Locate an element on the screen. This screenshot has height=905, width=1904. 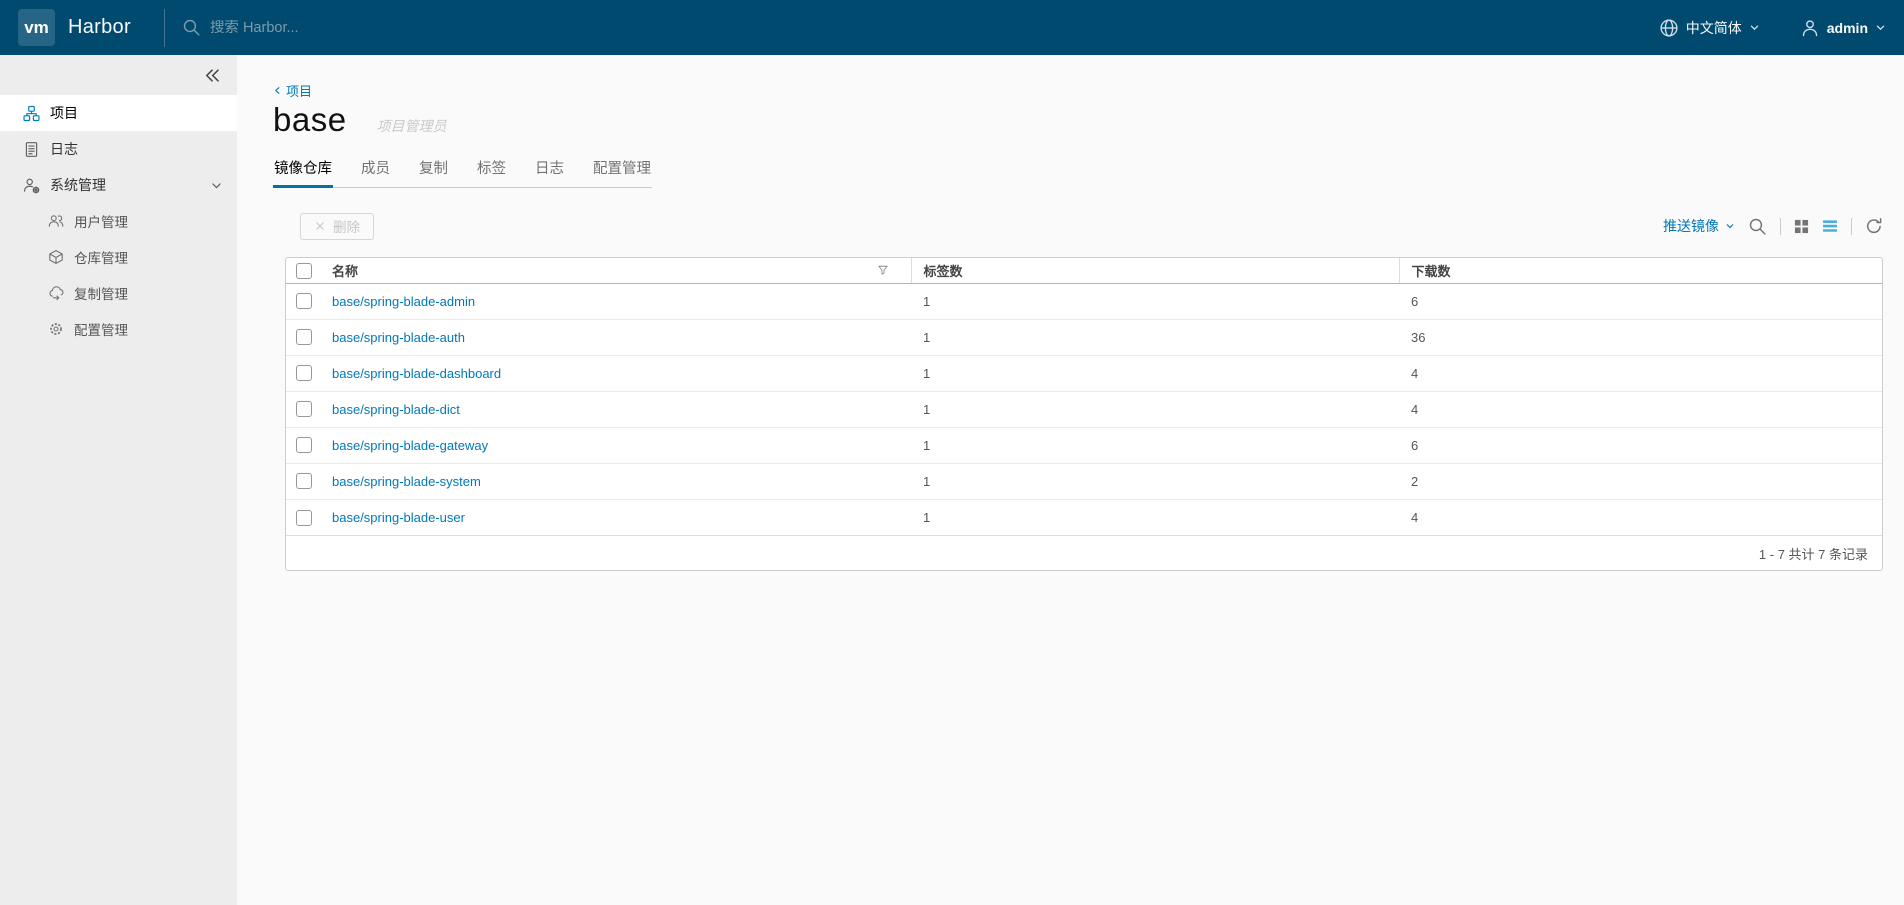
project-tabs: 镜像仓库 成员 复制 标签 日志 配置管理 is located at coordinates (462, 171).